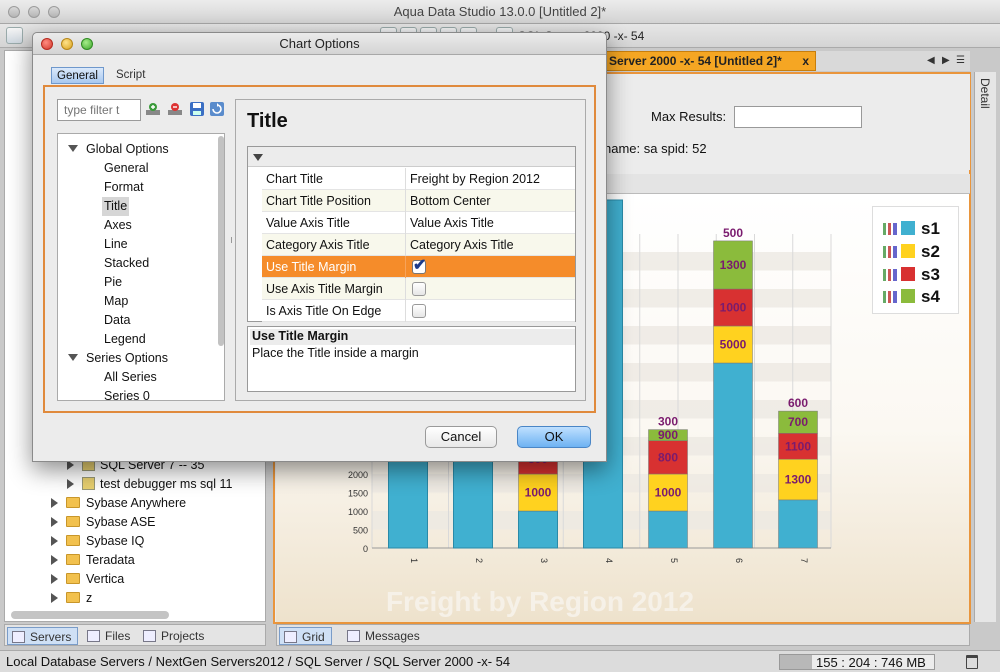 Image resolution: width=1000 pixels, height=672 pixels. What do you see at coordinates (130, 377) in the screenshot?
I see `options-tree-item: All Series` at bounding box center [130, 377].